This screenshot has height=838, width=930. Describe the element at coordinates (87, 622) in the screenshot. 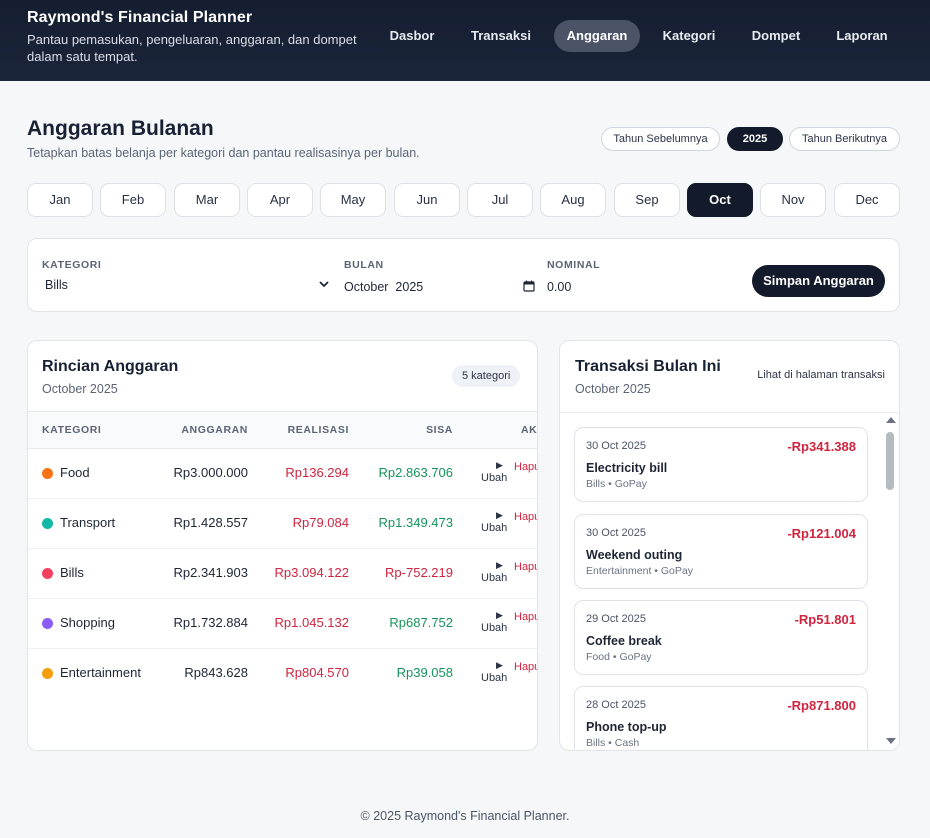

I see `row-category: Shopping` at that location.